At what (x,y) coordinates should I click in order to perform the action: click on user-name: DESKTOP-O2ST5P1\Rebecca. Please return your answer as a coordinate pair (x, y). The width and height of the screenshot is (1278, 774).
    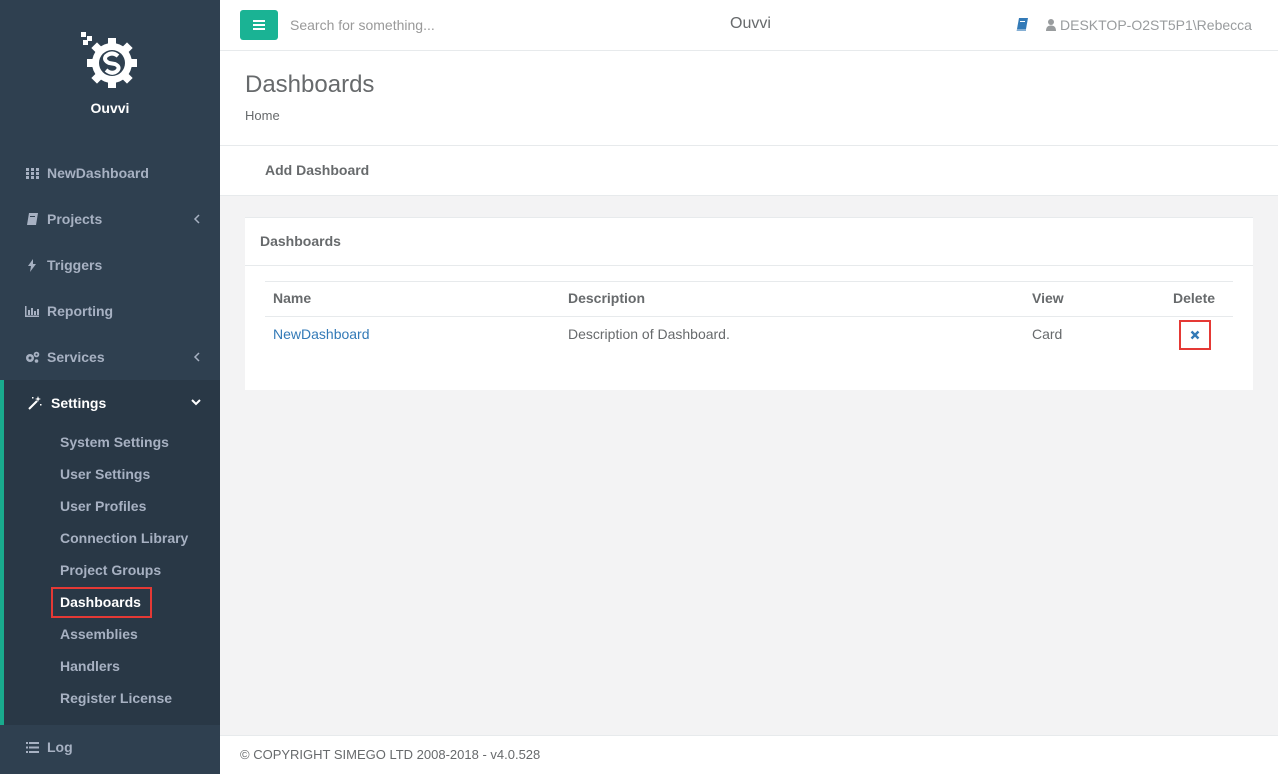
    Looking at the image, I should click on (1156, 25).